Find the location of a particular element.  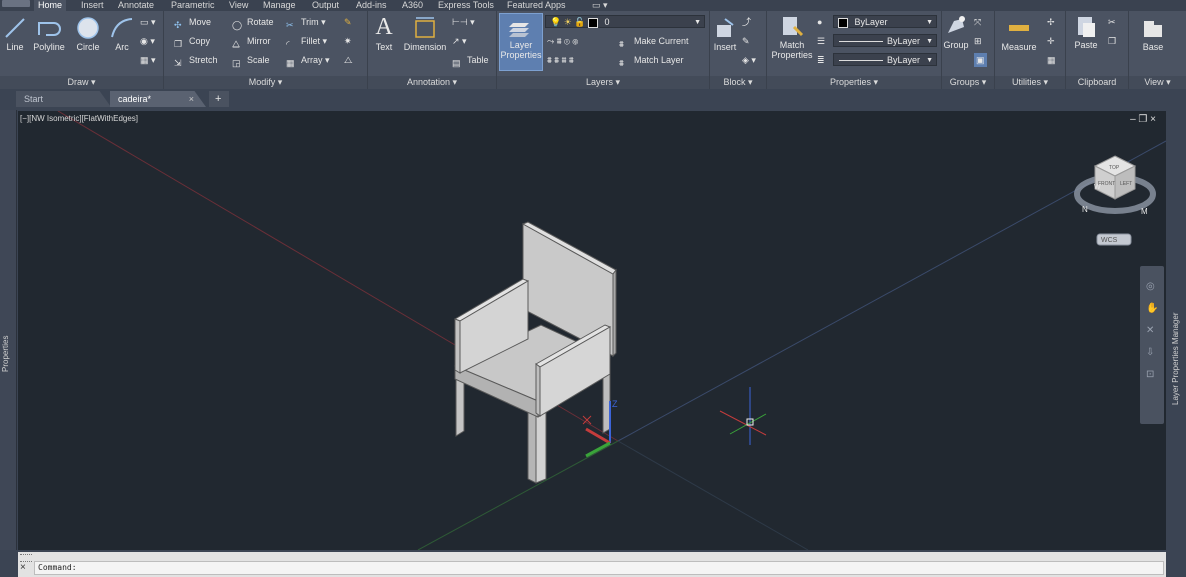

chair-3d-model is located at coordinates (535, 352).